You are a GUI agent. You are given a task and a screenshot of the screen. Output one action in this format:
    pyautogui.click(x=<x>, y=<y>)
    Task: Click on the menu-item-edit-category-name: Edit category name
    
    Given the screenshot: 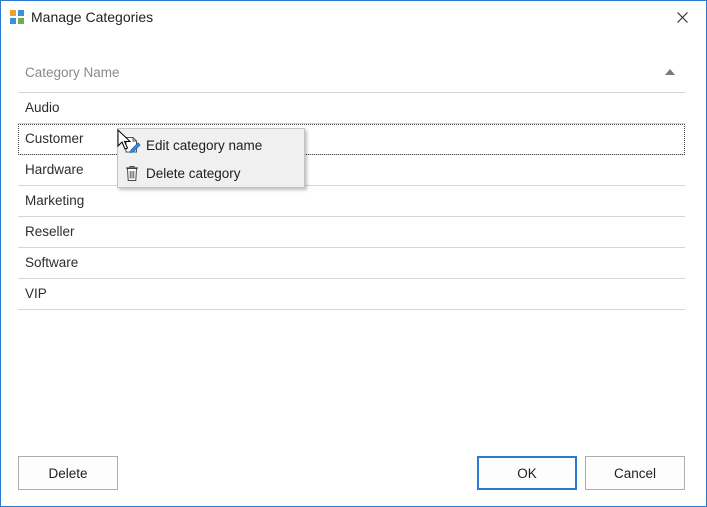 What is the action you would take?
    pyautogui.click(x=211, y=145)
    